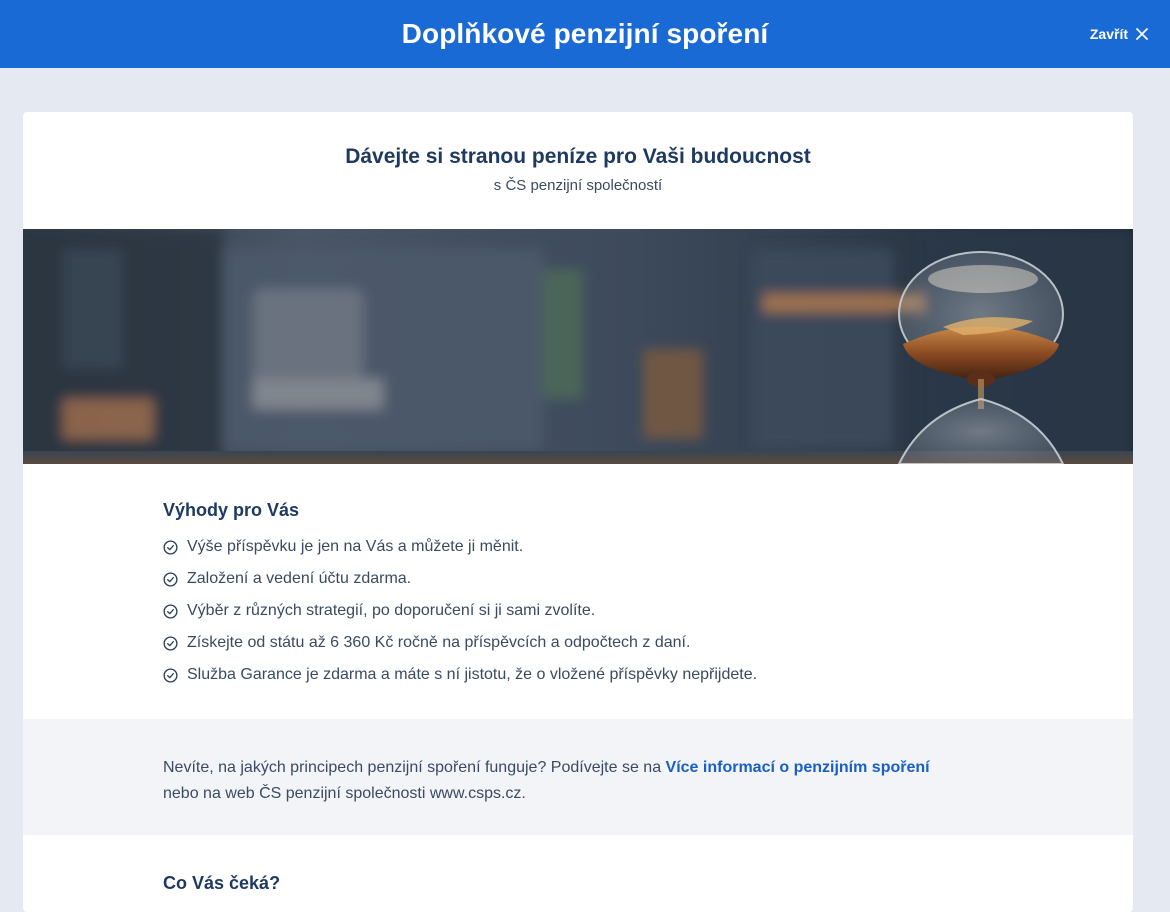  What do you see at coordinates (231, 510) in the screenshot?
I see `benefits-heading: Výhody pro Vás` at bounding box center [231, 510].